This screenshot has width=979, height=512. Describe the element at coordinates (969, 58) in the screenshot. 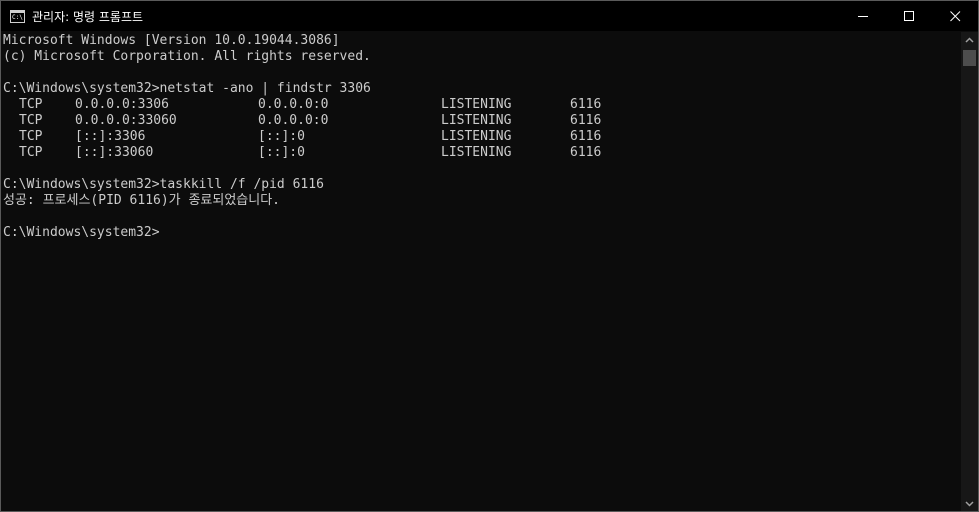

I see `scrollbar-thumb` at that location.